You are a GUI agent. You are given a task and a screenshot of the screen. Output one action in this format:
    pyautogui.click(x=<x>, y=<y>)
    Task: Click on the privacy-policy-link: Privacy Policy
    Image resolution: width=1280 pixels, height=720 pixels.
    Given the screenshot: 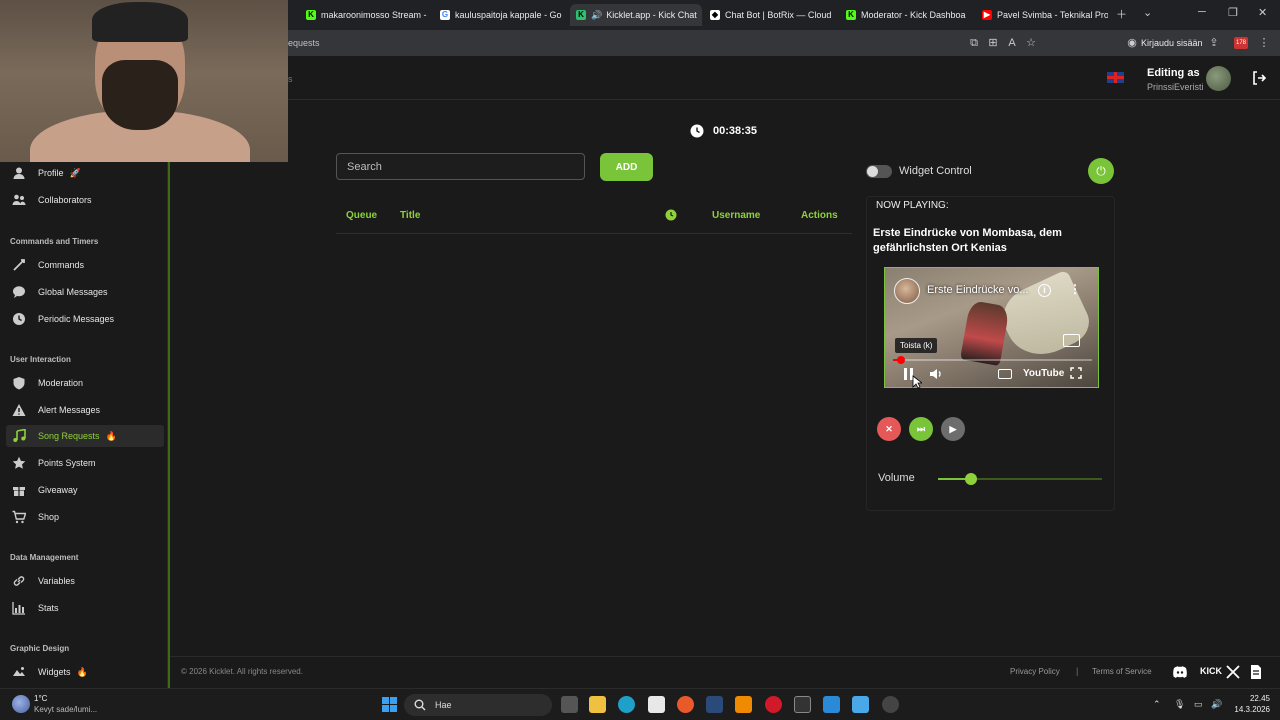 What is the action you would take?
    pyautogui.click(x=1035, y=671)
    